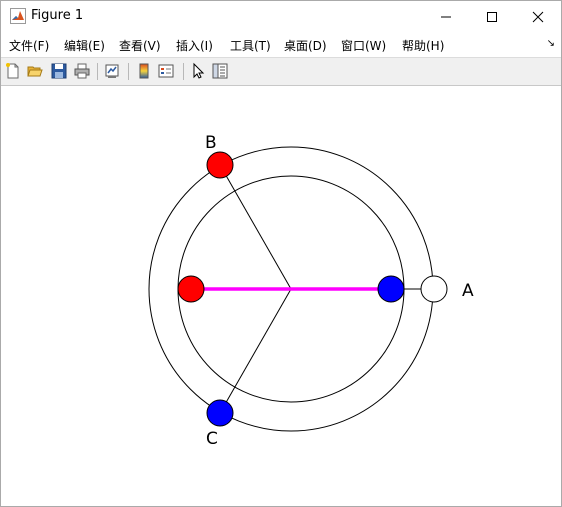  Describe the element at coordinates (194, 45) in the screenshot. I see `menu-insert: 插入(I)` at that location.